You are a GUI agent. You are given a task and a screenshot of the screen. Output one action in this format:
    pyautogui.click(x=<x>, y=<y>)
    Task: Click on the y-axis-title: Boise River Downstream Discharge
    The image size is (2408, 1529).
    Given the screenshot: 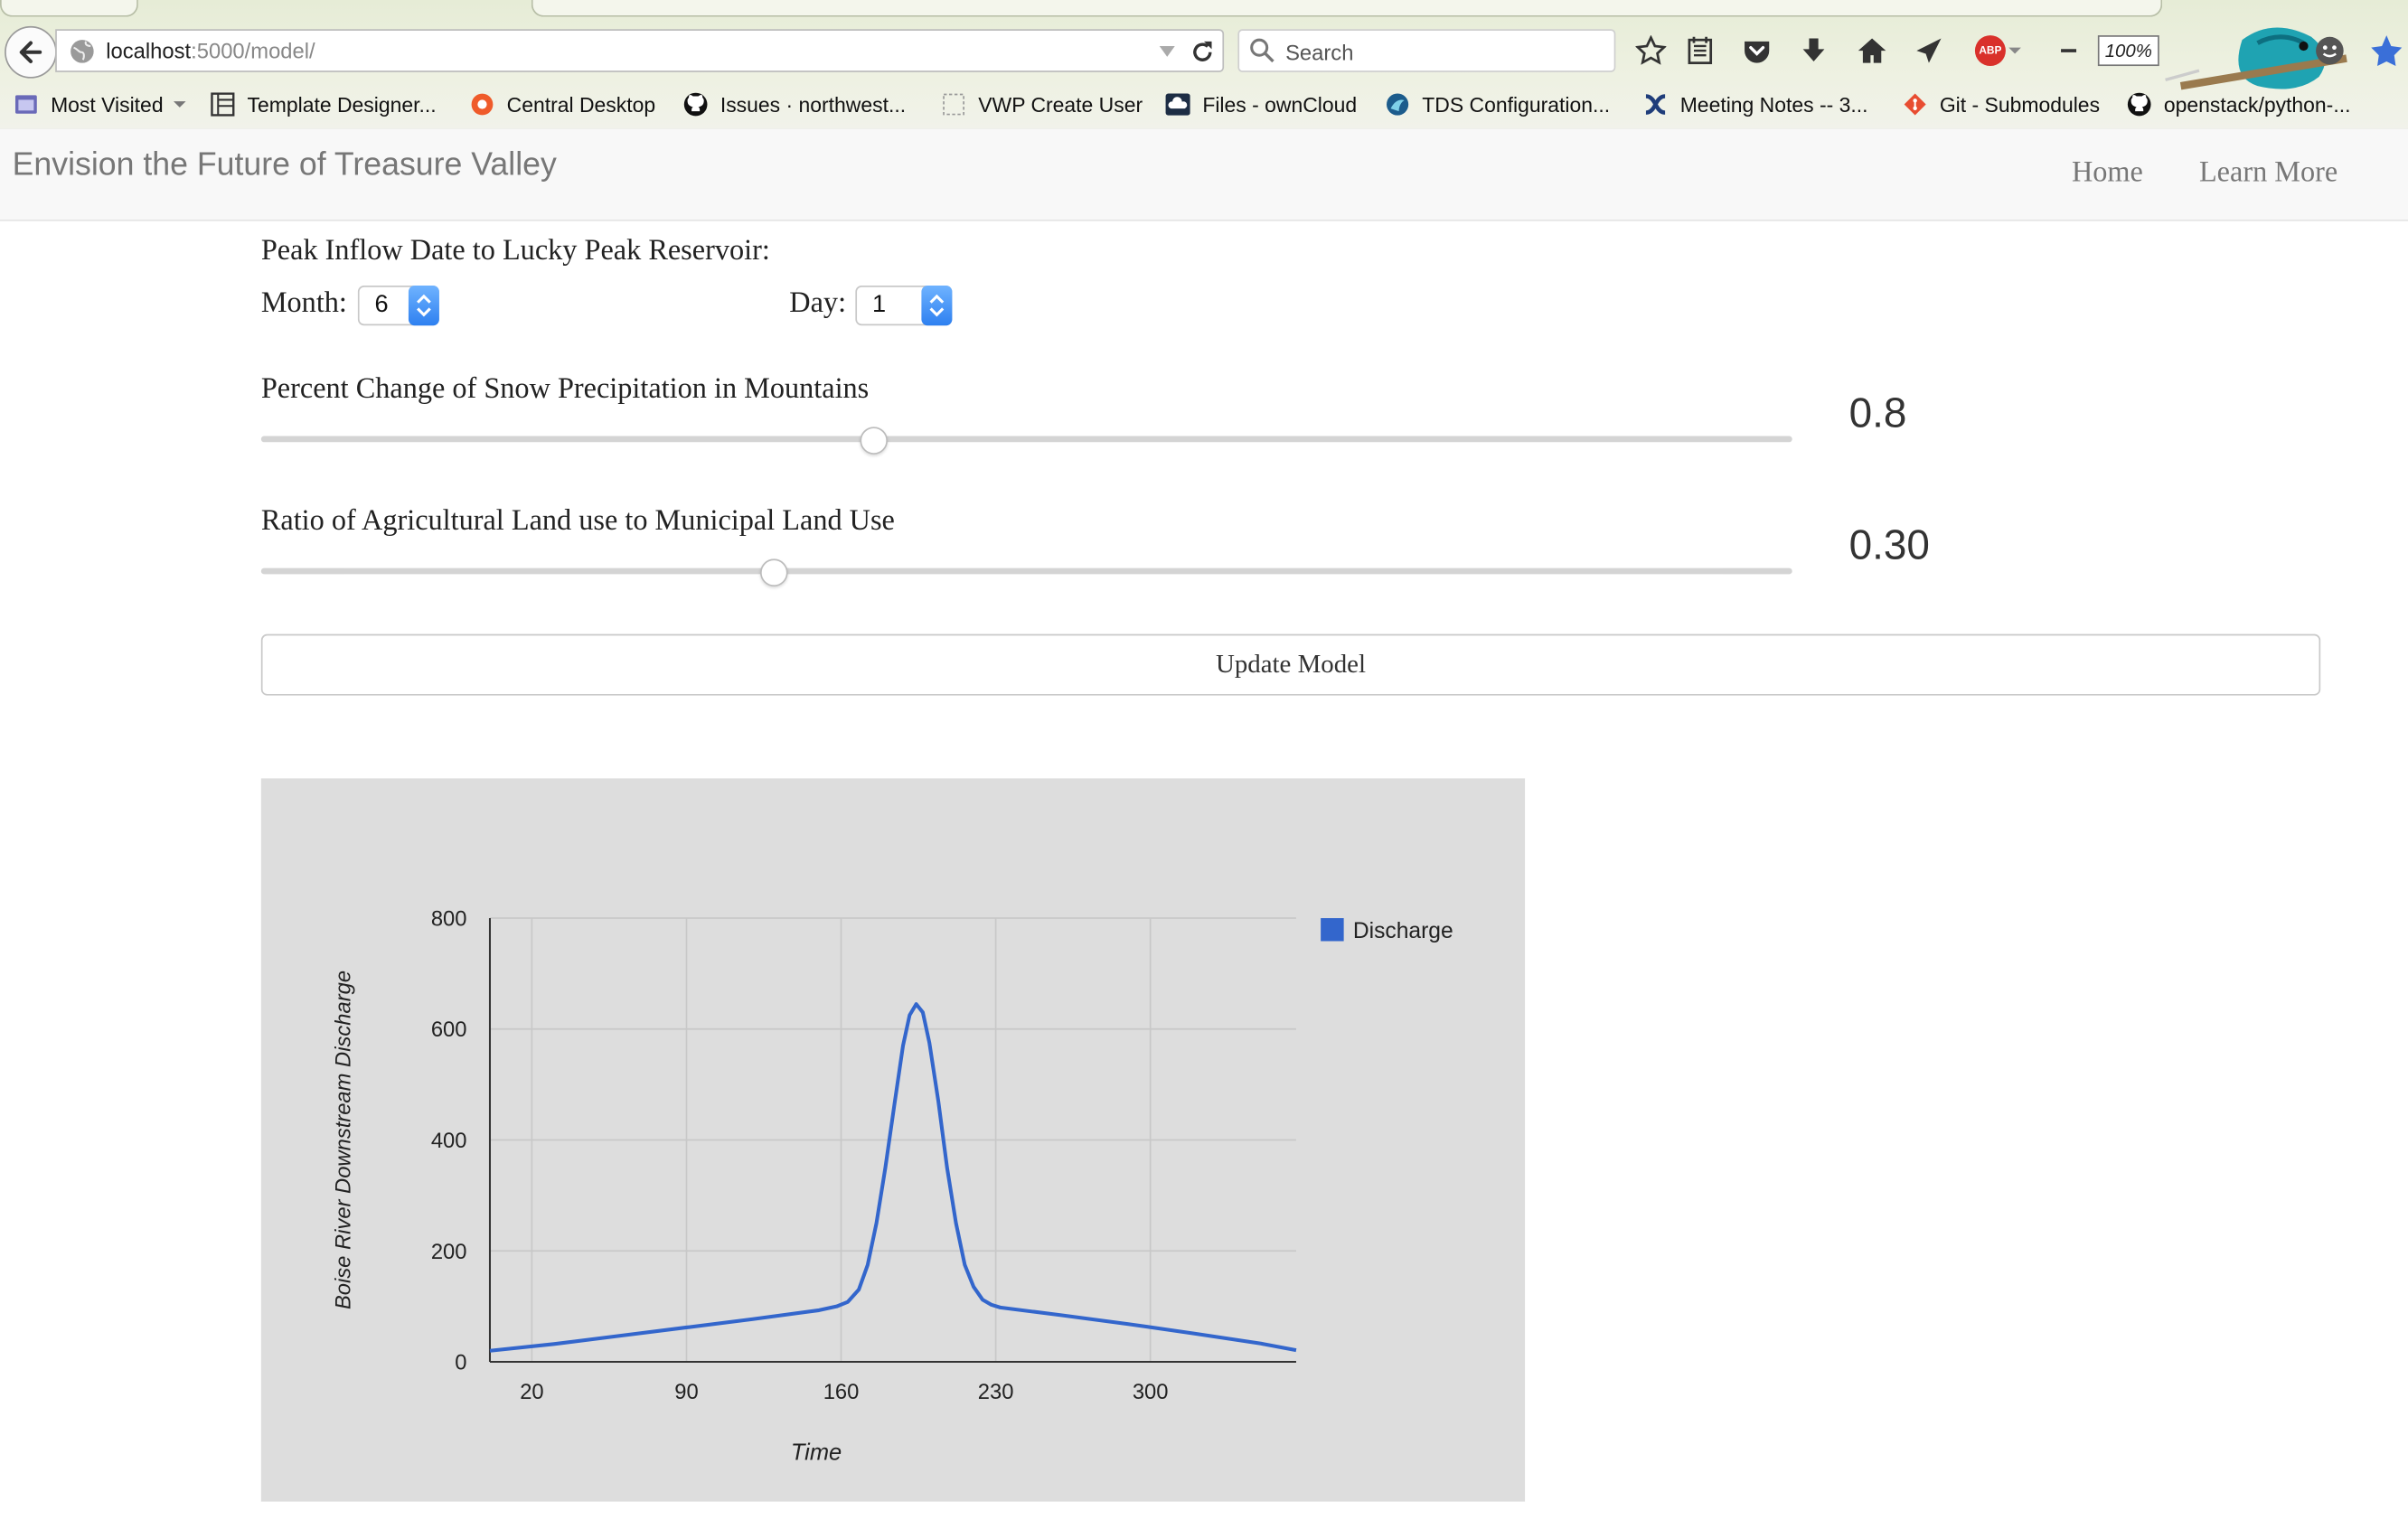 What is the action you would take?
    pyautogui.click(x=343, y=1140)
    